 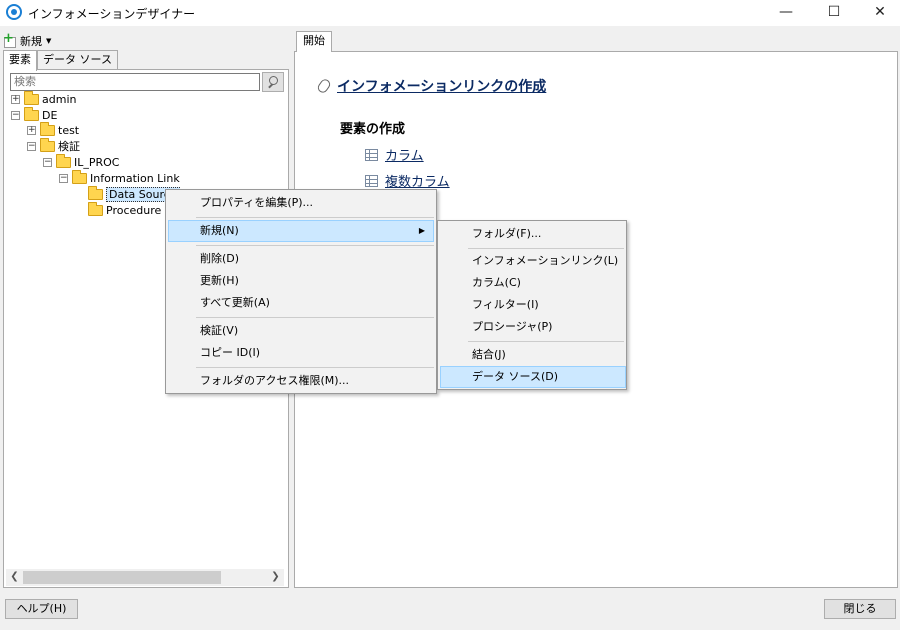 I want to click on tree-node-il-proc: IL_PROC, so click(x=88, y=161).